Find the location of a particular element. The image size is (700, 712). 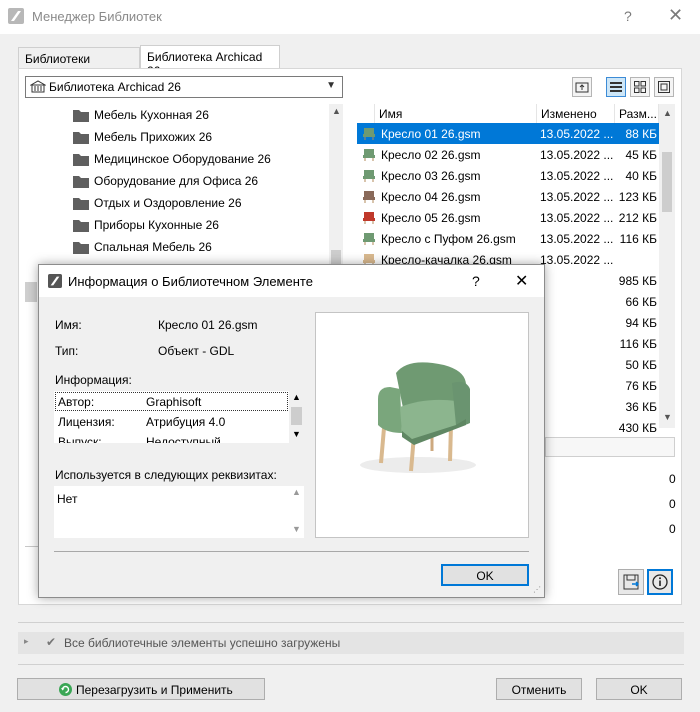

tree-folder-item: Мебель Кухонная 26 is located at coordinates (197, 116).